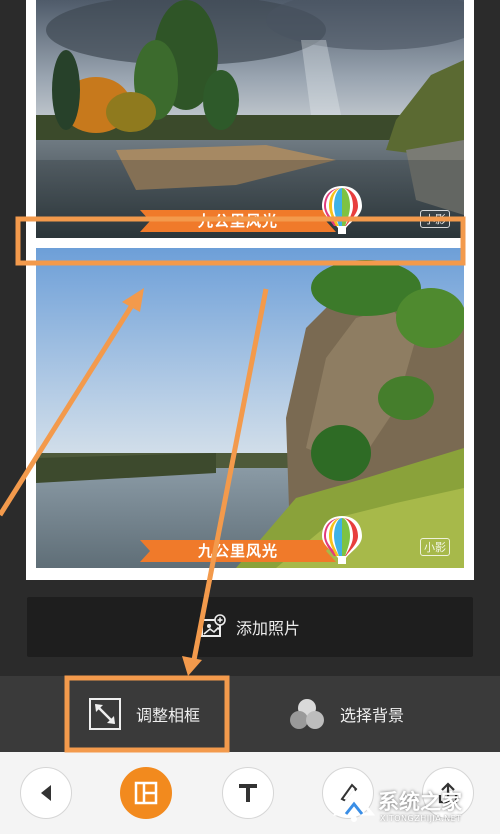 Image resolution: width=500 pixels, height=834 pixels. I want to click on background-circles-icon, so click(307, 714).